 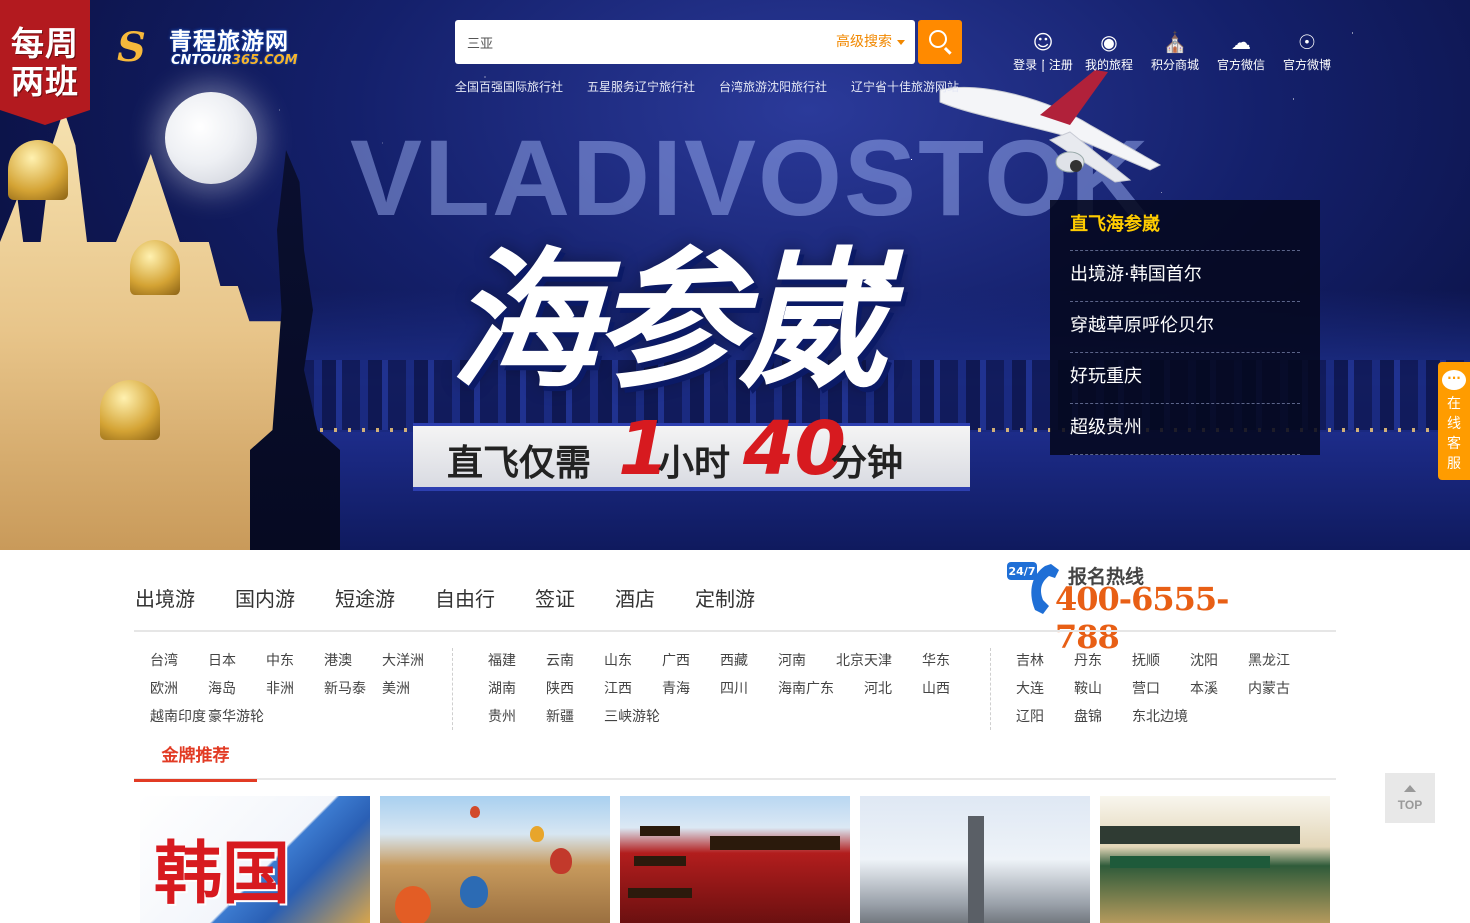 I want to click on destination-link: 内蒙古, so click(x=1277, y=692).